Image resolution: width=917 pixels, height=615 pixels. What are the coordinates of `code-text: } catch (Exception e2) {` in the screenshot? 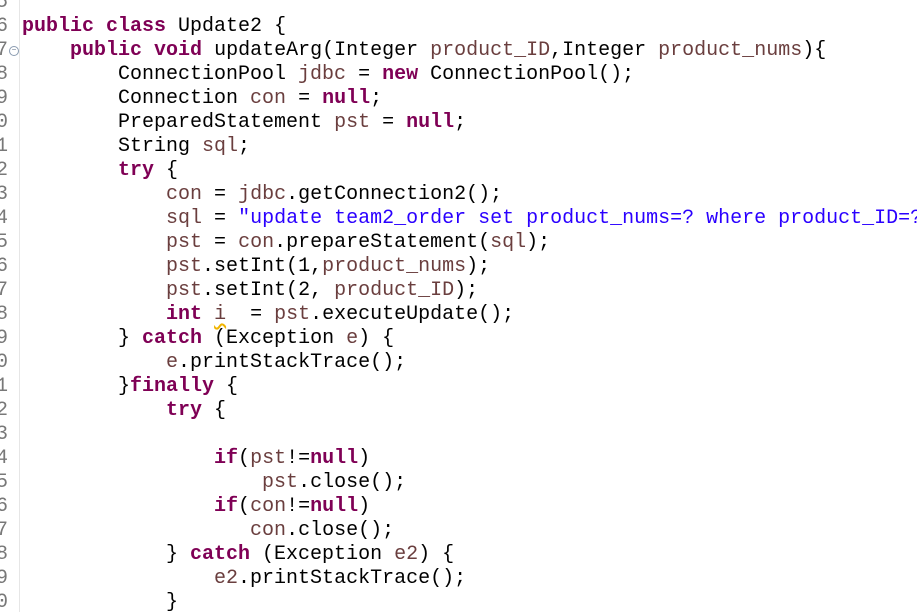 It's located at (238, 555).